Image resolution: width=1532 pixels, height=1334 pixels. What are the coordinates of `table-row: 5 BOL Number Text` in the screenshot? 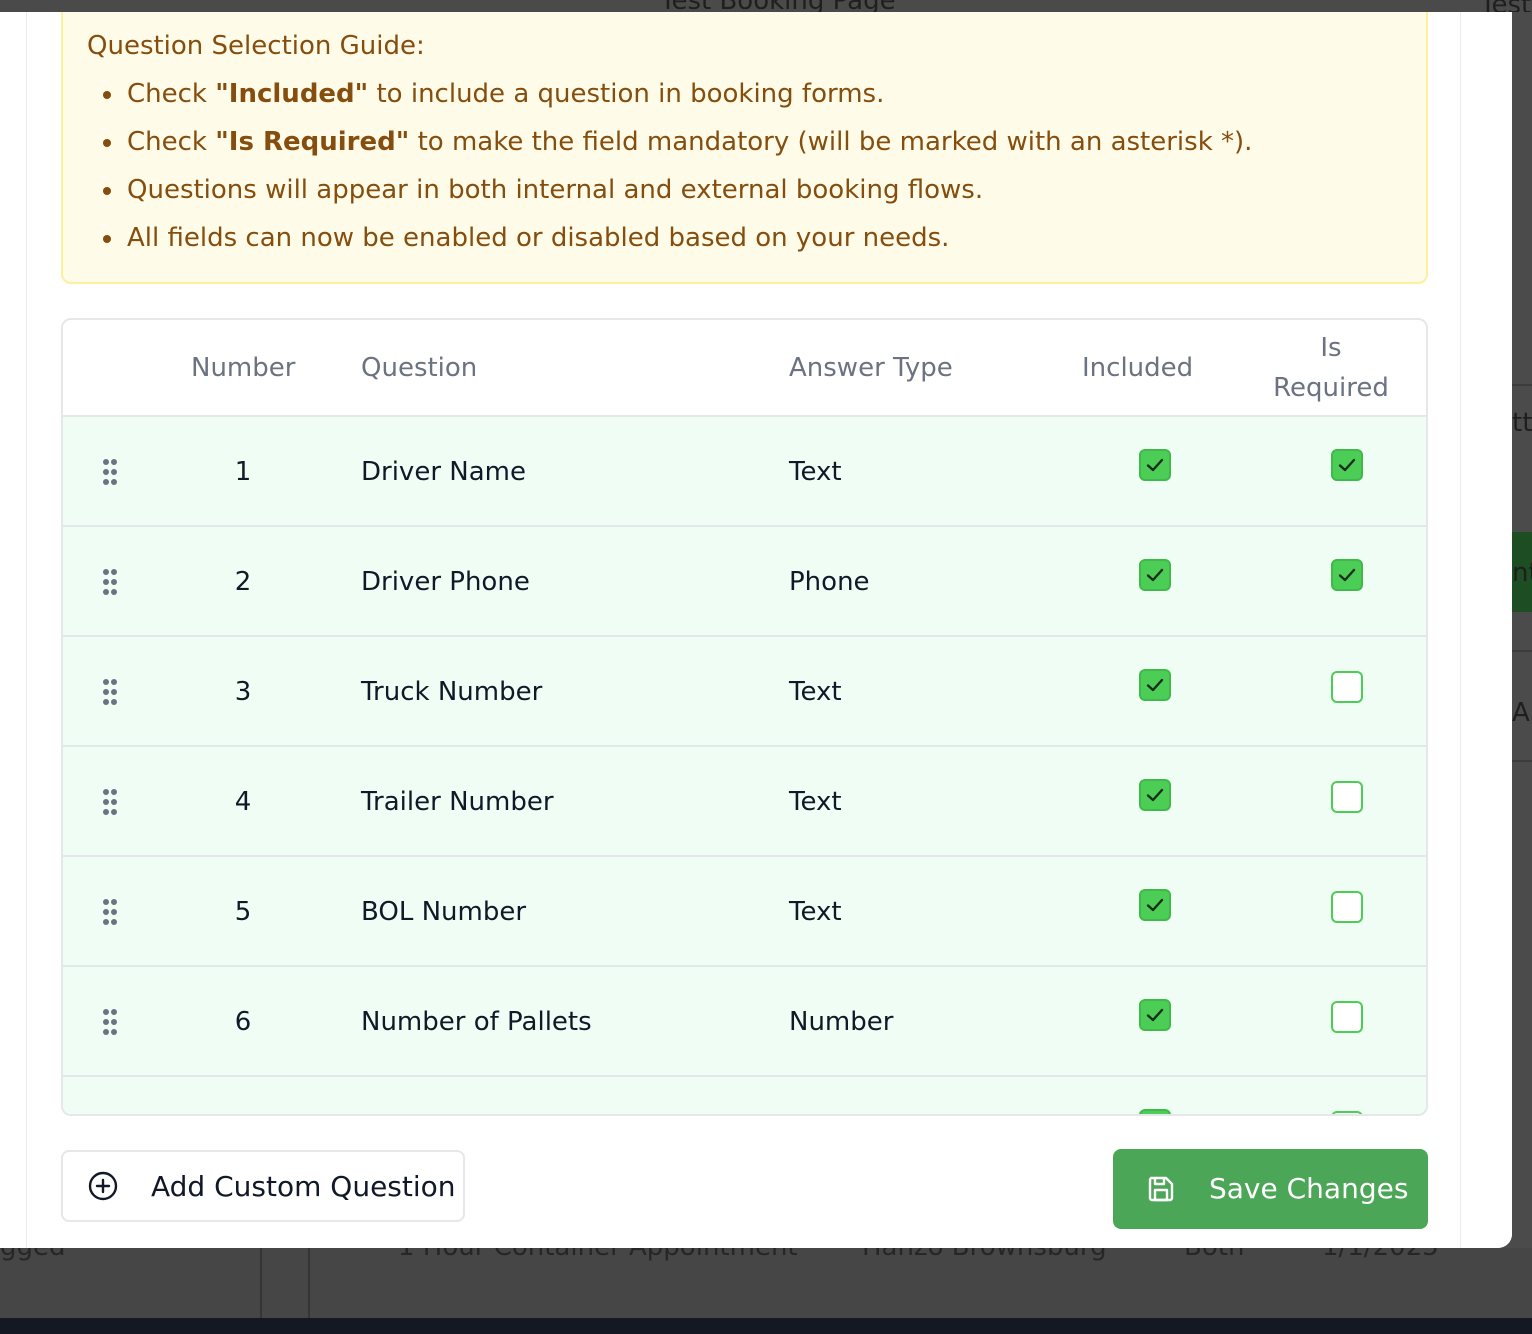 It's located at (744, 912).